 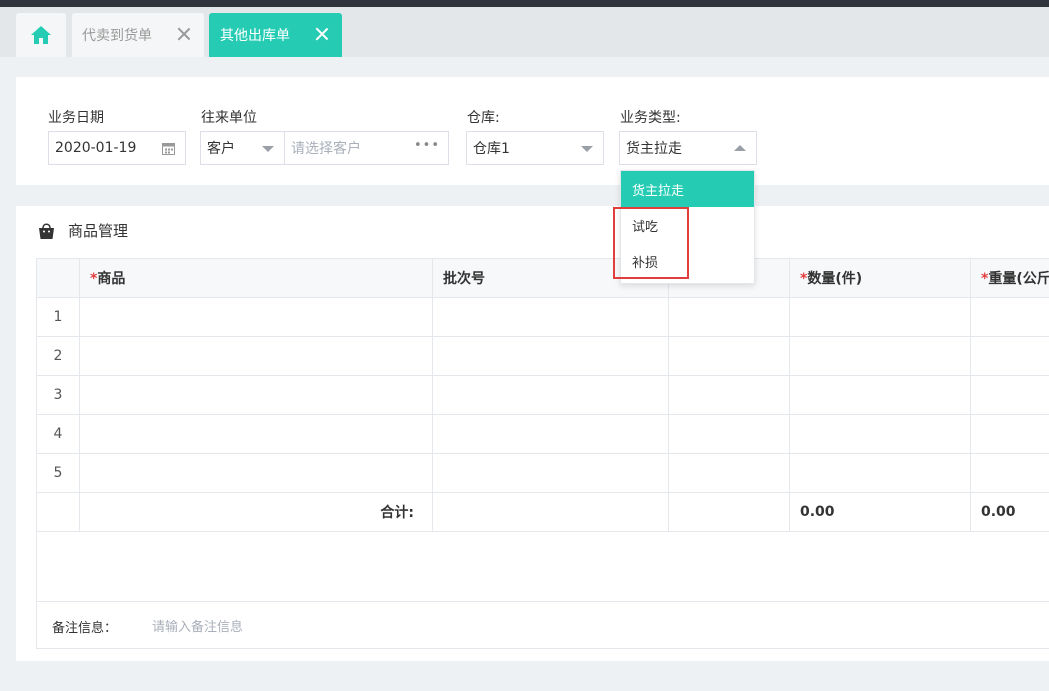 I want to click on calendar-icon, so click(x=168, y=148).